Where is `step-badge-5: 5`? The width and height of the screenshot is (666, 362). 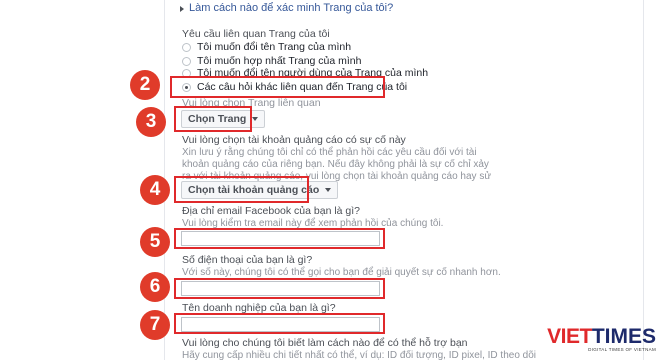 step-badge-5: 5 is located at coordinates (155, 242).